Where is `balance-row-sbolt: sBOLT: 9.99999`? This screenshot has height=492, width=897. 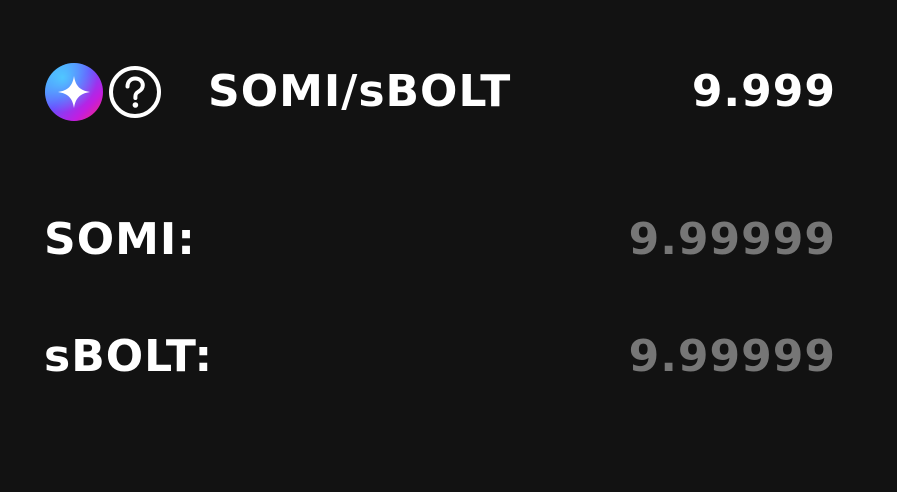 balance-row-sbolt: sBOLT: 9.99999 is located at coordinates (440, 356).